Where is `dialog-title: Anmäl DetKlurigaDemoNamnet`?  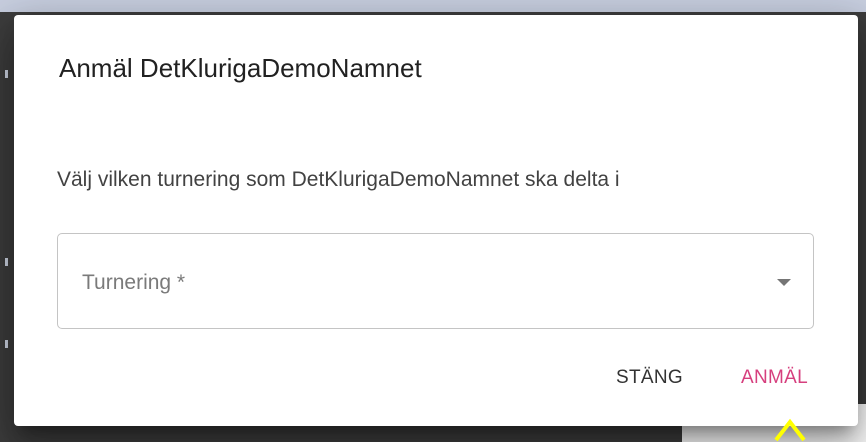 dialog-title: Anmäl DetKlurigaDemoNamnet is located at coordinates (240, 68).